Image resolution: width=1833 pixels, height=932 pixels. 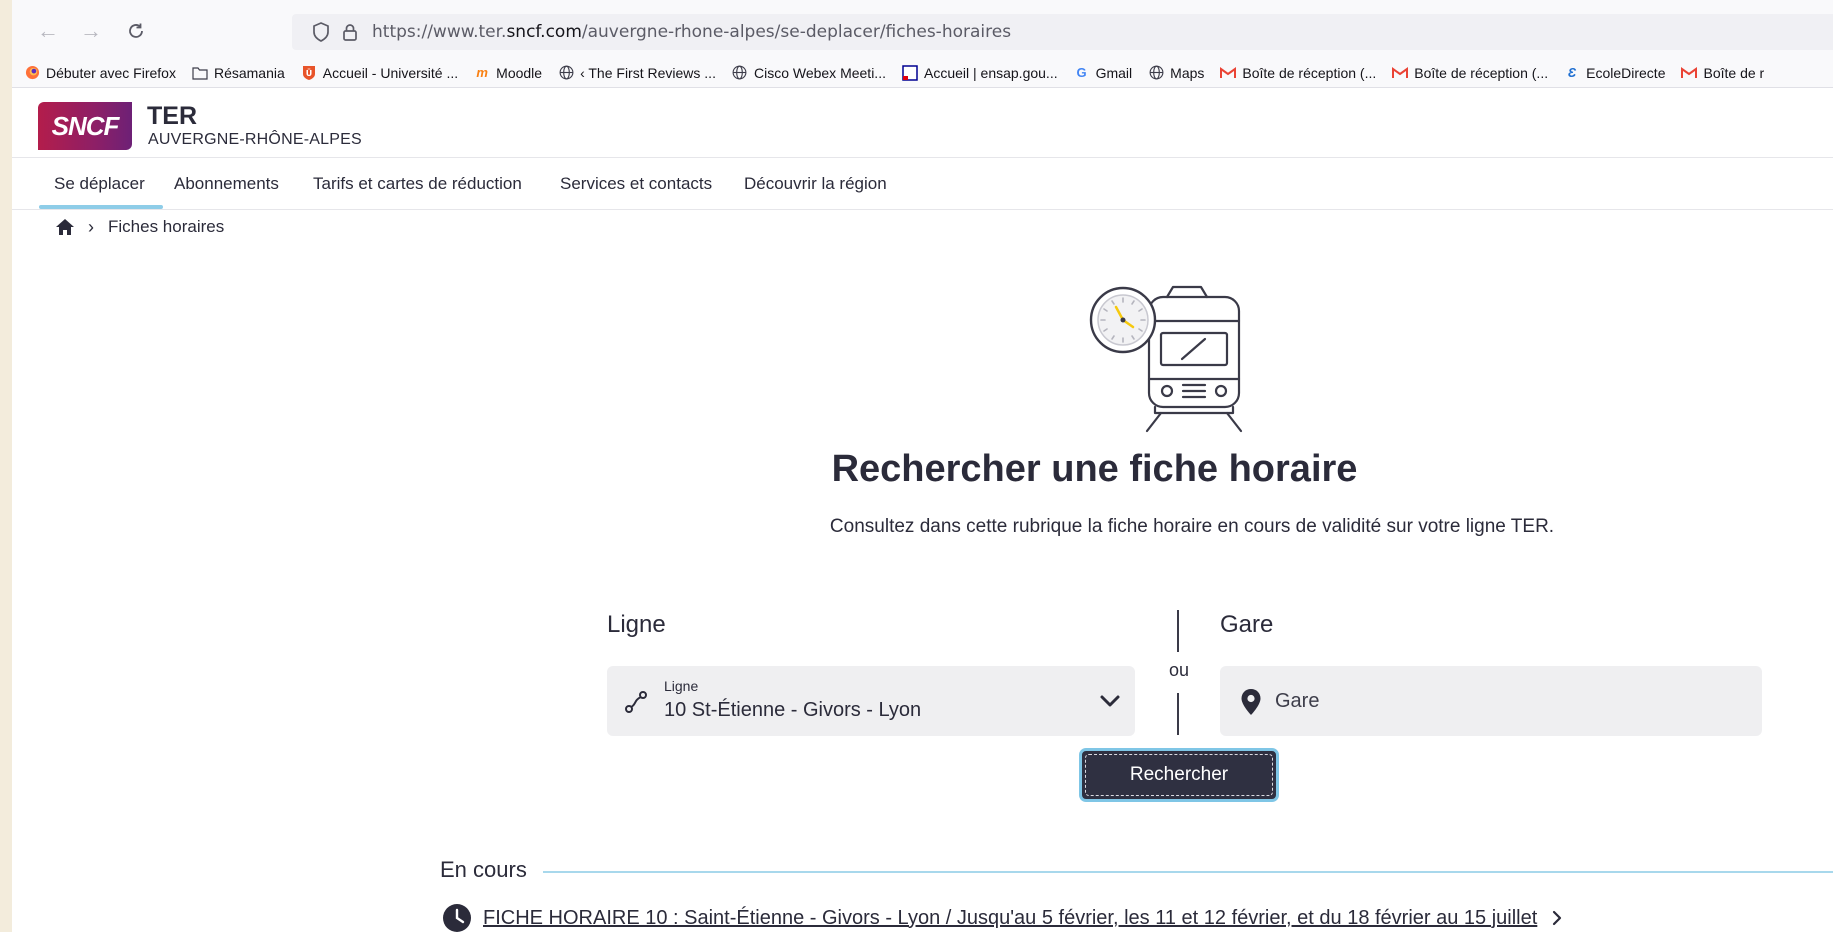 What do you see at coordinates (1176, 73) in the screenshot?
I see `bookmark-item: Maps` at bounding box center [1176, 73].